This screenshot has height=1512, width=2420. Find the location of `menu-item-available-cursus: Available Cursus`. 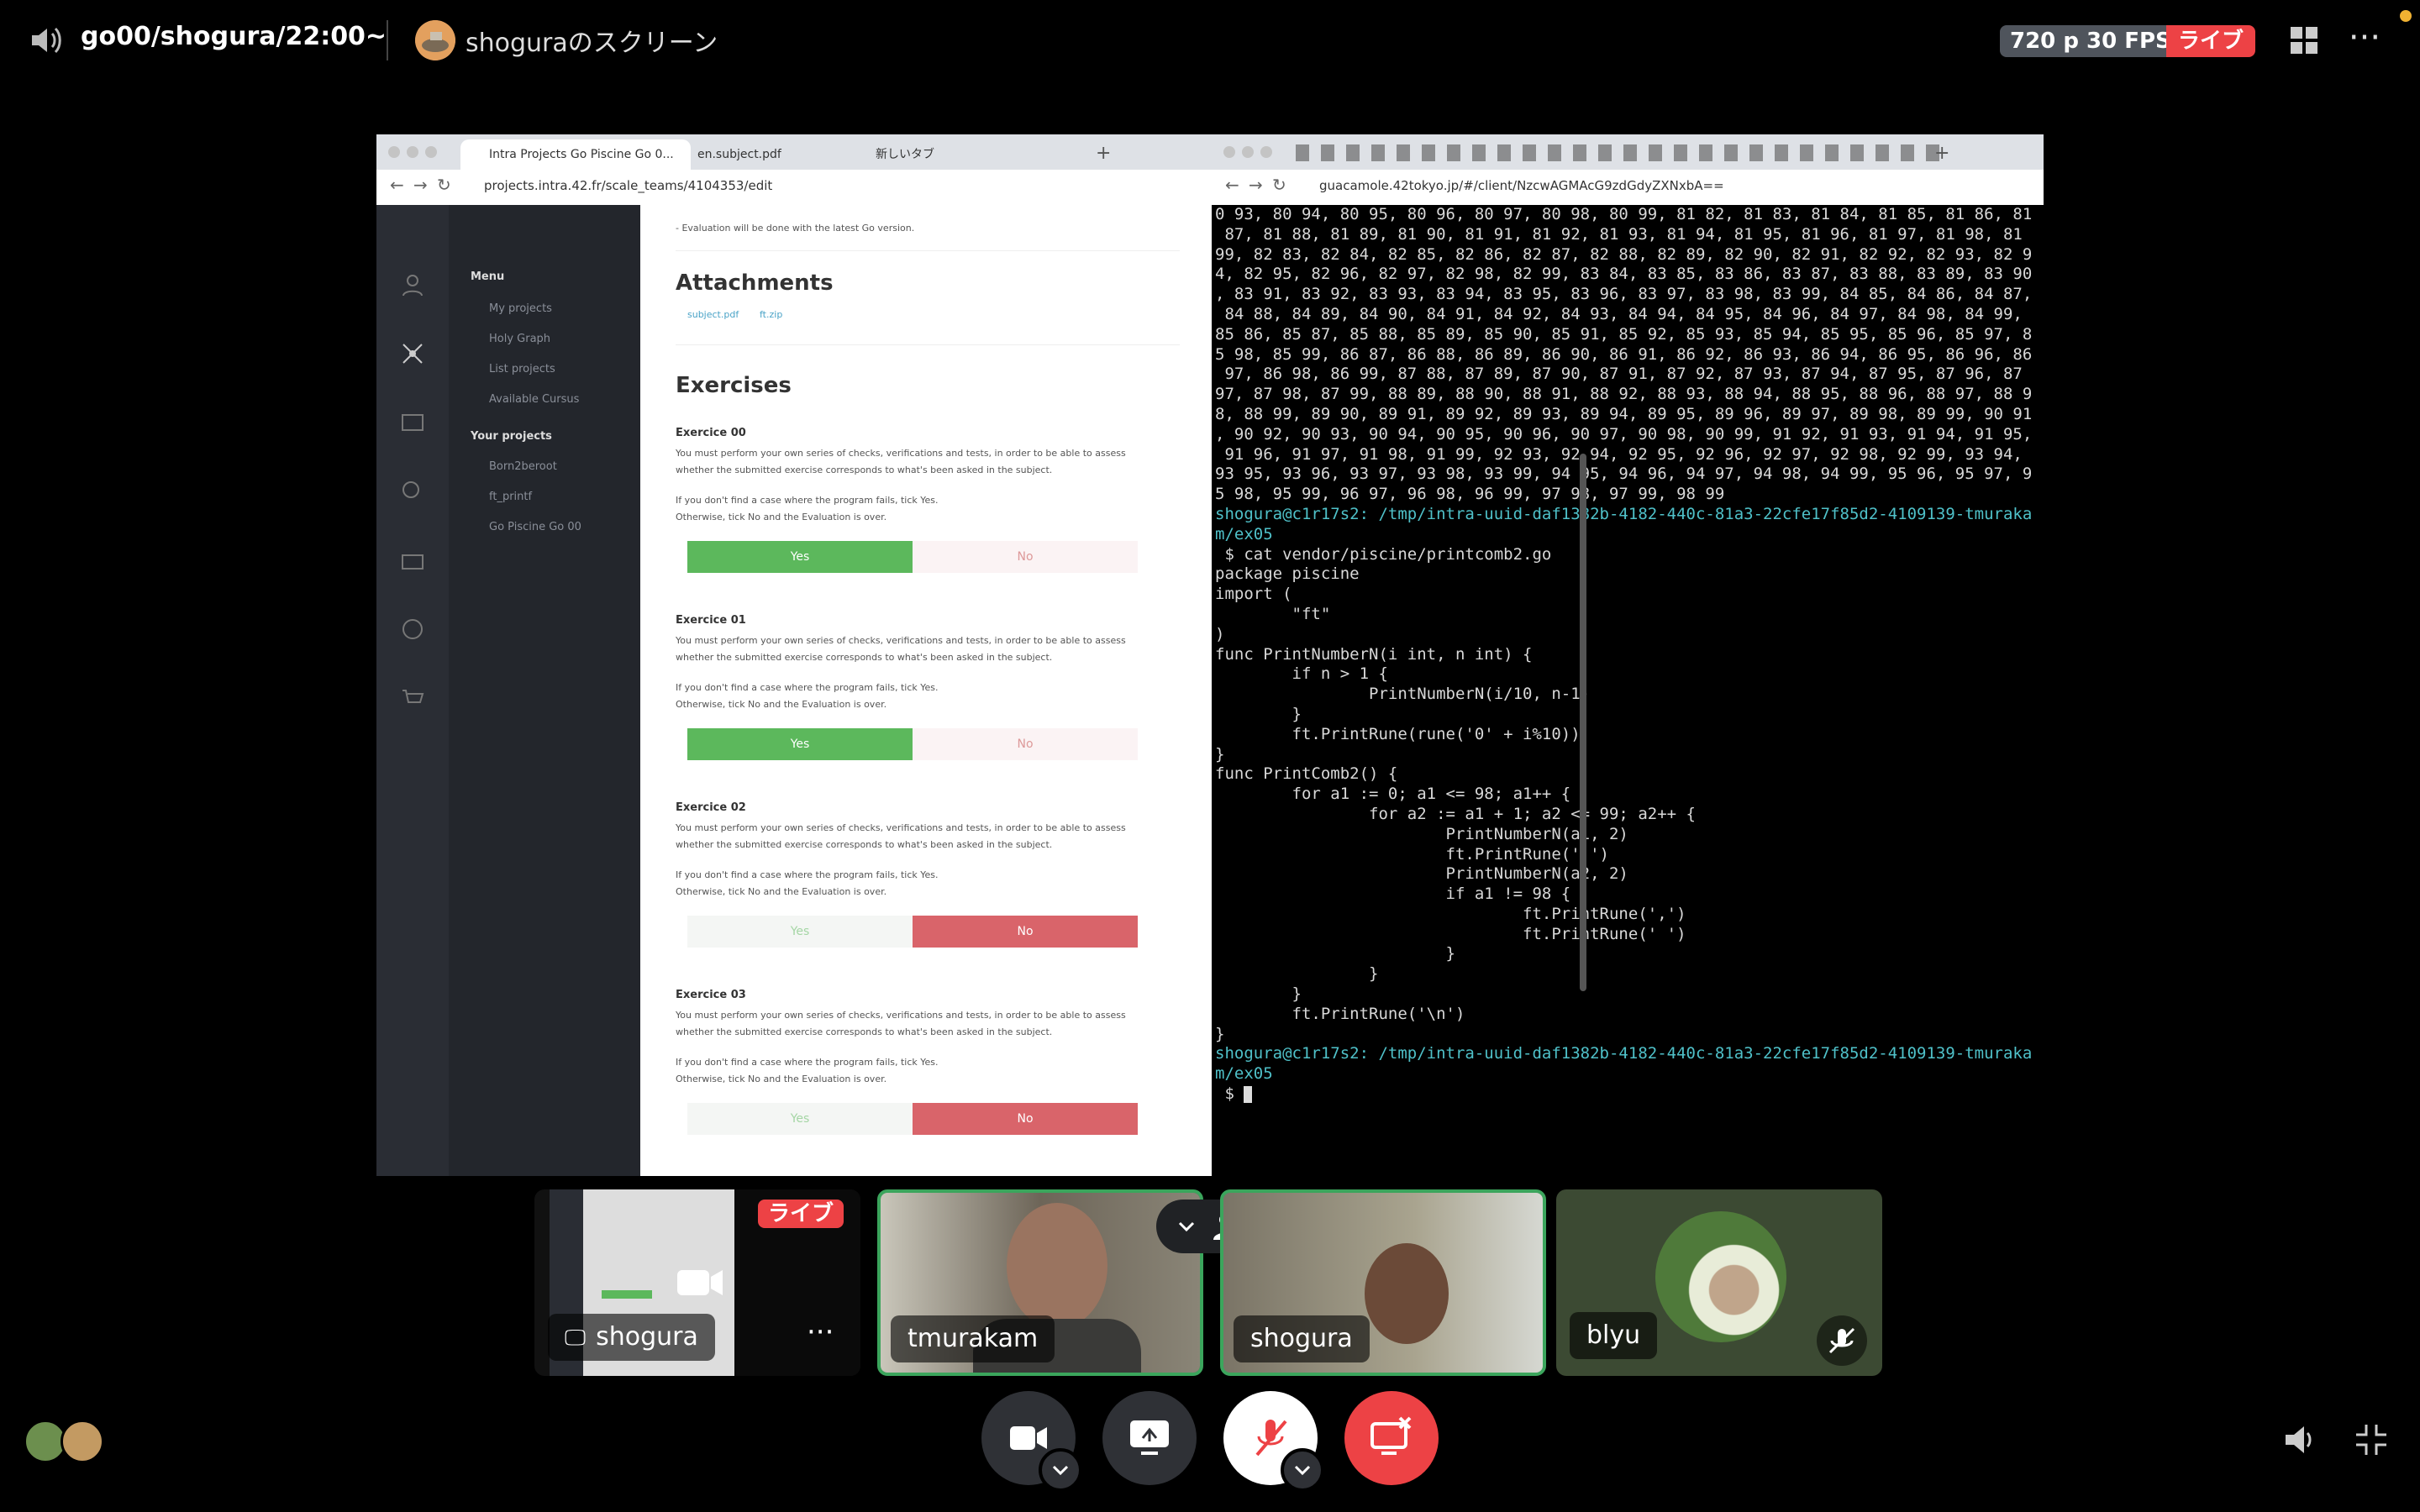

menu-item-available-cursus: Available Cursus is located at coordinates (534, 399).